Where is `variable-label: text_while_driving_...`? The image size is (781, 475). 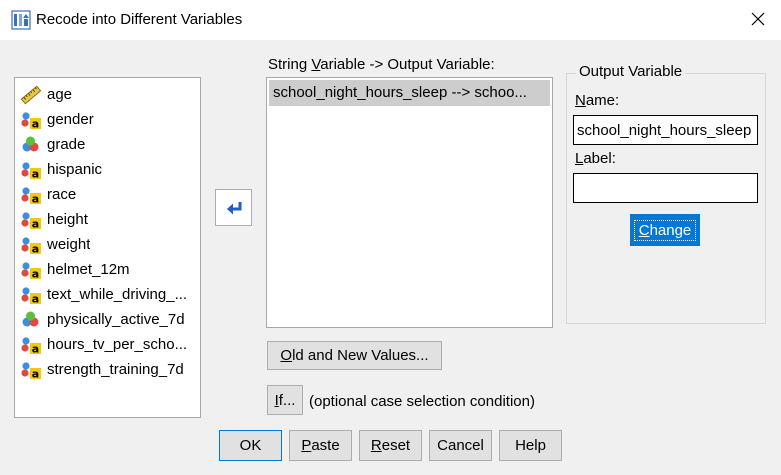 variable-label: text_while_driving_... is located at coordinates (117, 294).